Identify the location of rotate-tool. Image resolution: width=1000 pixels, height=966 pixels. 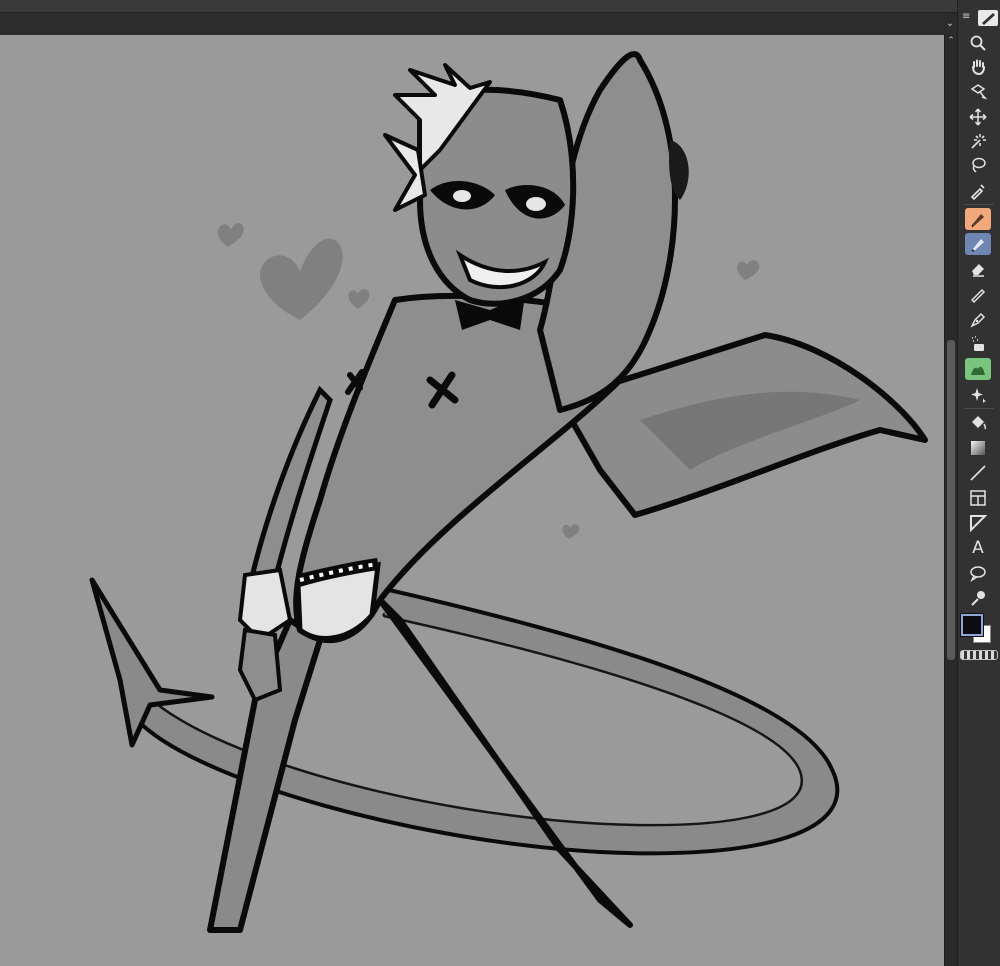
(978, 91).